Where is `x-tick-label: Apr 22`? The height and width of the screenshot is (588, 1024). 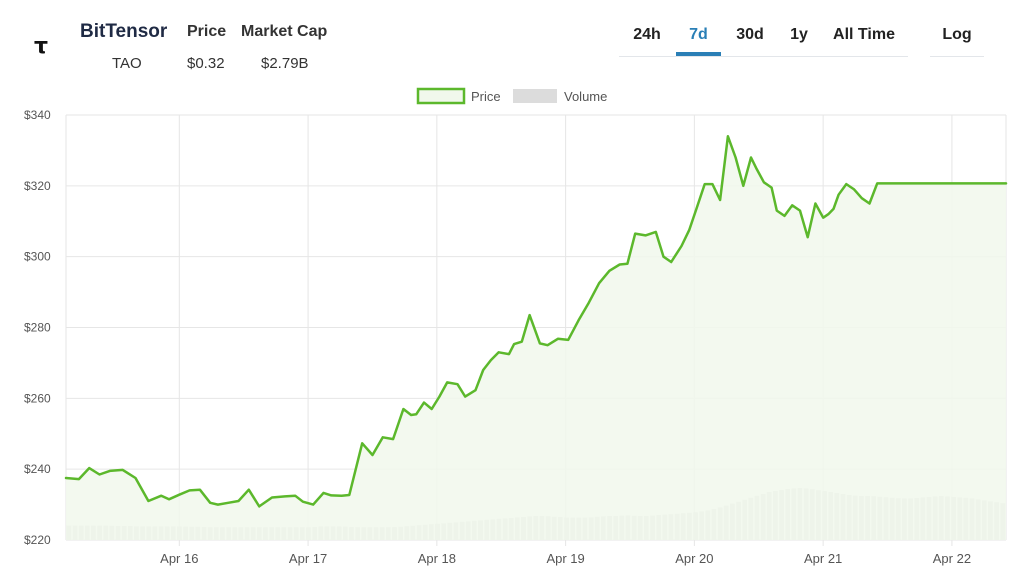 x-tick-label: Apr 22 is located at coordinates (952, 558).